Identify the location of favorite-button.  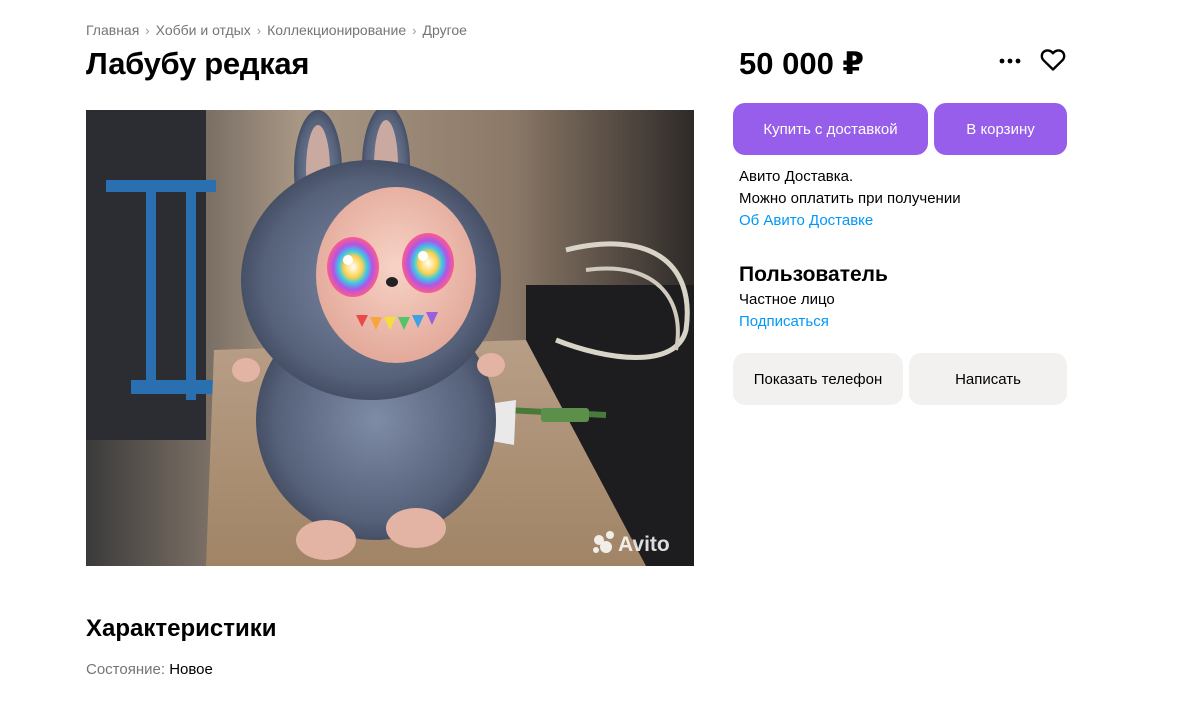
(1053, 60).